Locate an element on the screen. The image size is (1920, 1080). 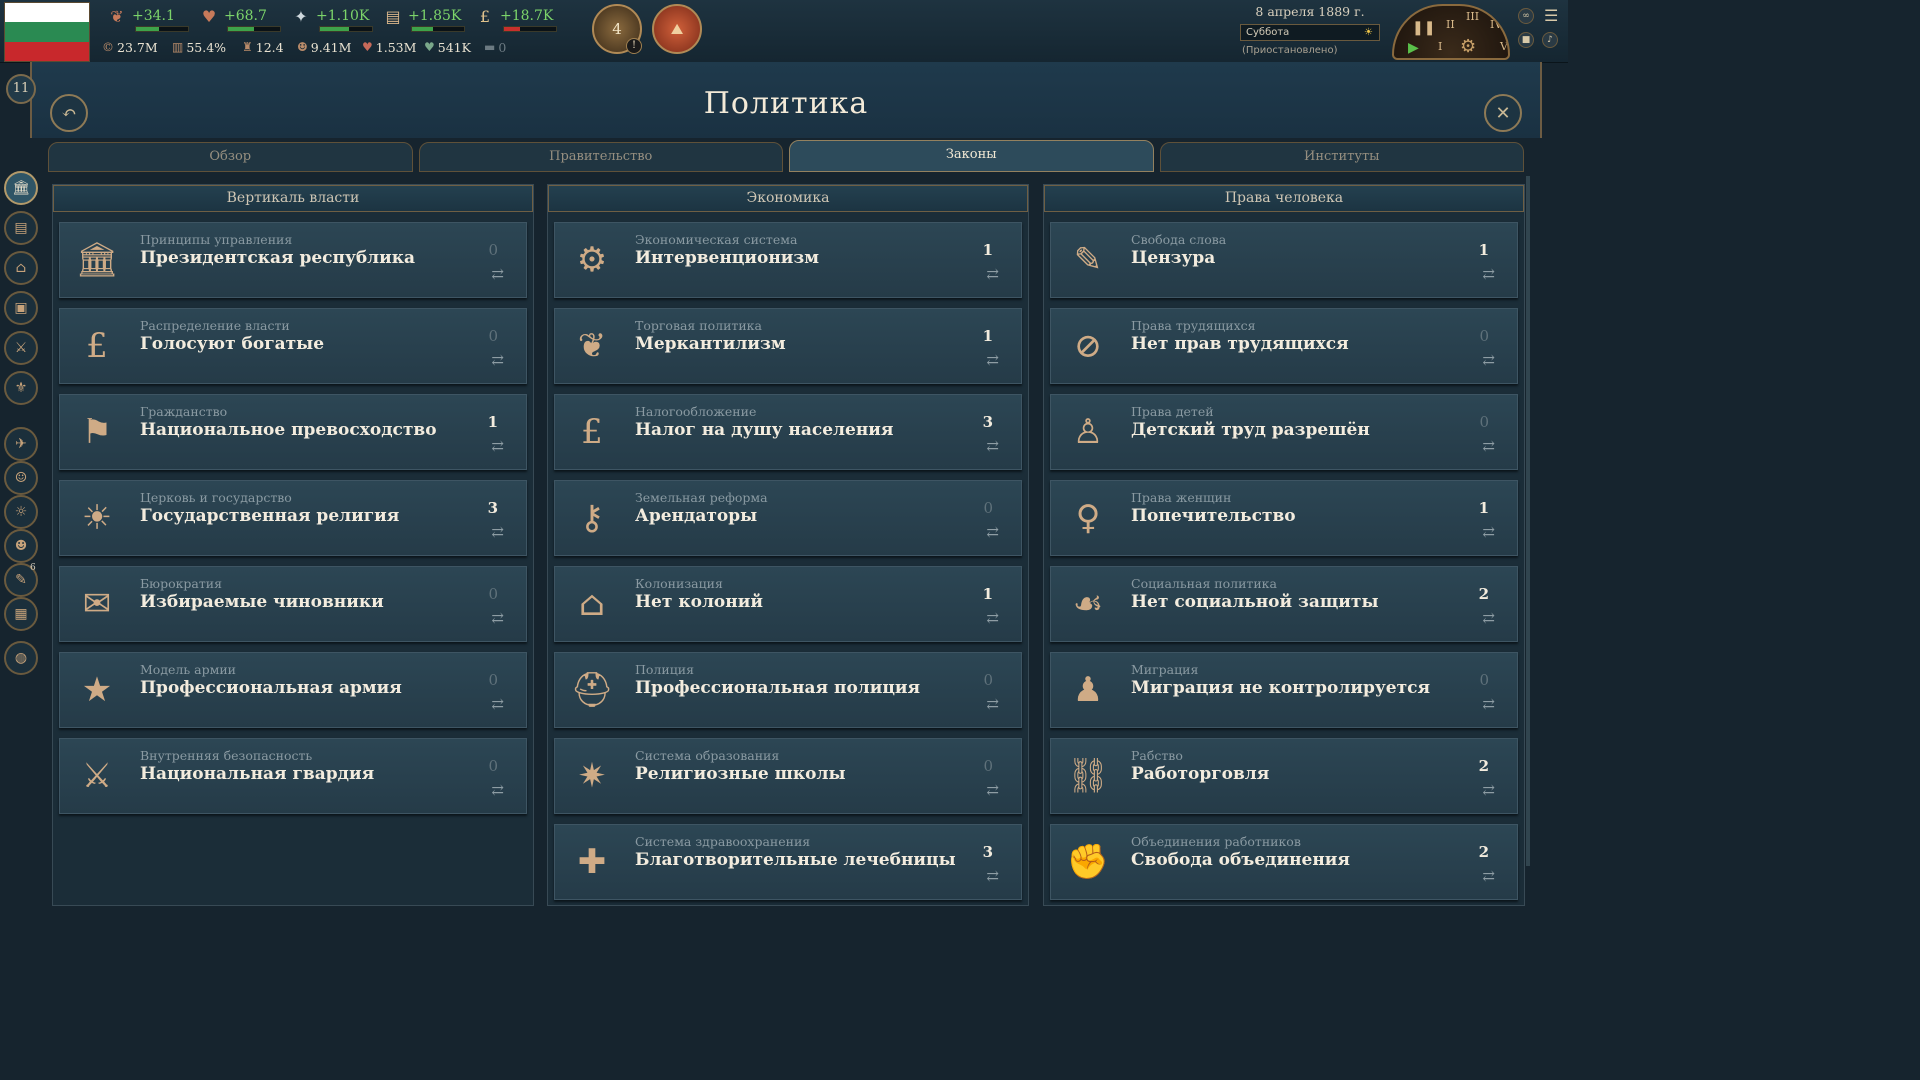
country-flag is located at coordinates (47, 32).